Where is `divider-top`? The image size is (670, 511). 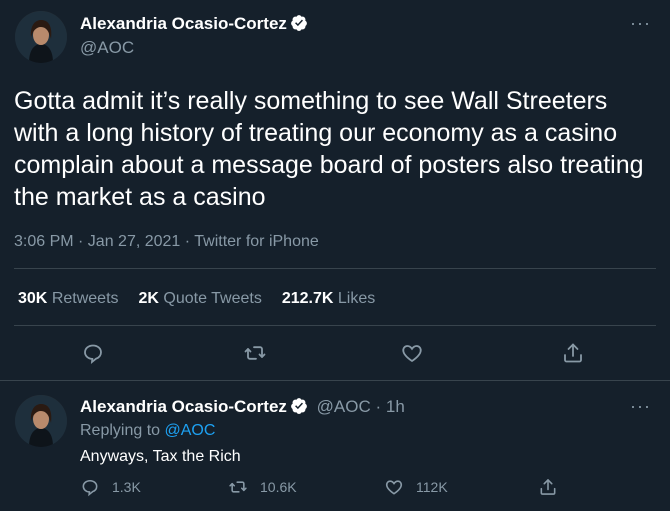
divider-top is located at coordinates (335, 268).